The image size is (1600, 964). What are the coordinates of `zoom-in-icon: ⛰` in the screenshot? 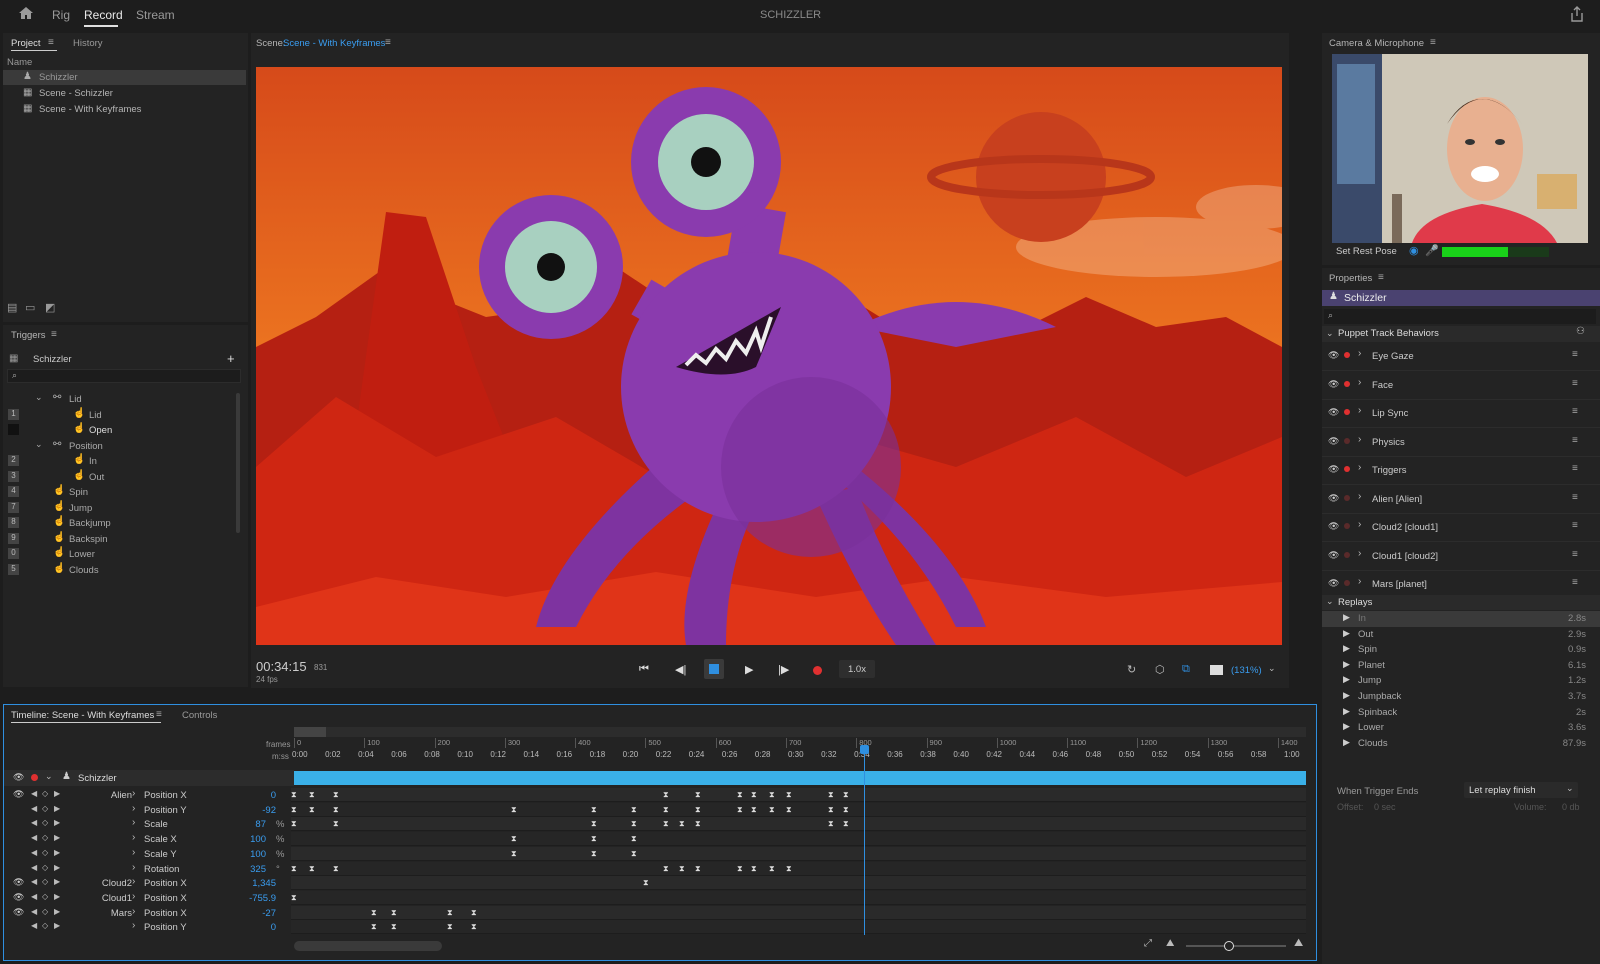 It's located at (1298, 943).